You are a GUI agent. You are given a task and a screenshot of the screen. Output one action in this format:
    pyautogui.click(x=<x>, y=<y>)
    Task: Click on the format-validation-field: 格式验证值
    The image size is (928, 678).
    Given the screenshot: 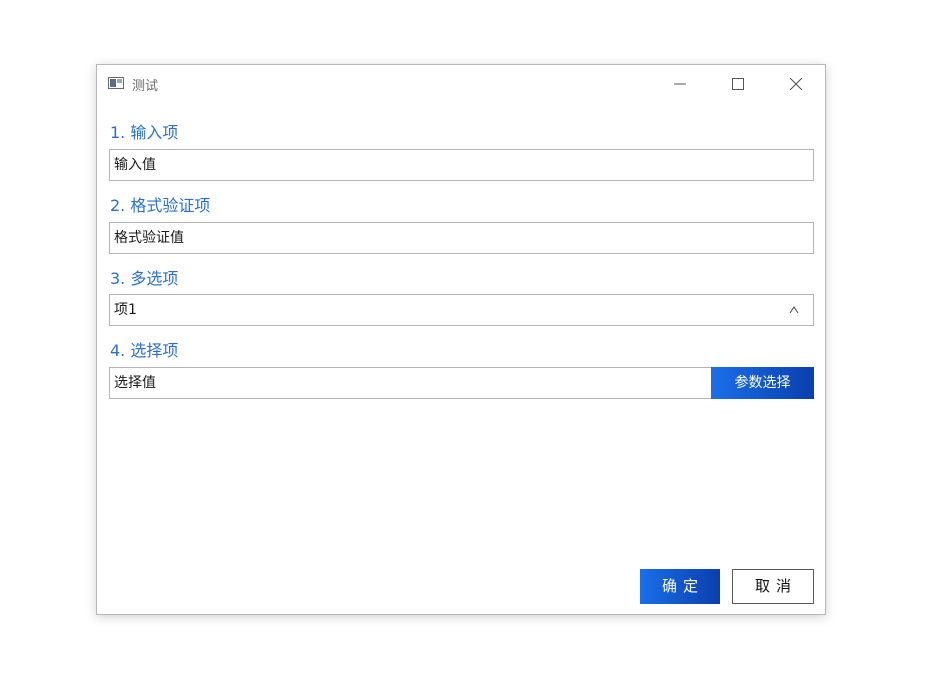 What is the action you would take?
    pyautogui.click(x=461, y=238)
    